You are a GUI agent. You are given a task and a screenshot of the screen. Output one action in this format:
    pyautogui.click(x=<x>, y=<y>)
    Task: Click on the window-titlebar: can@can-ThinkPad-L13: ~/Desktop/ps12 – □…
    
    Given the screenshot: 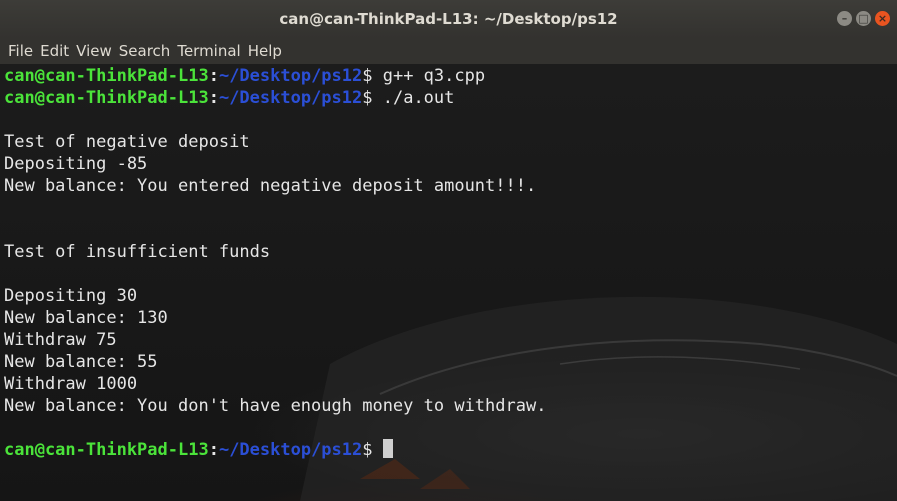 What is the action you would take?
    pyautogui.click(x=448, y=19)
    